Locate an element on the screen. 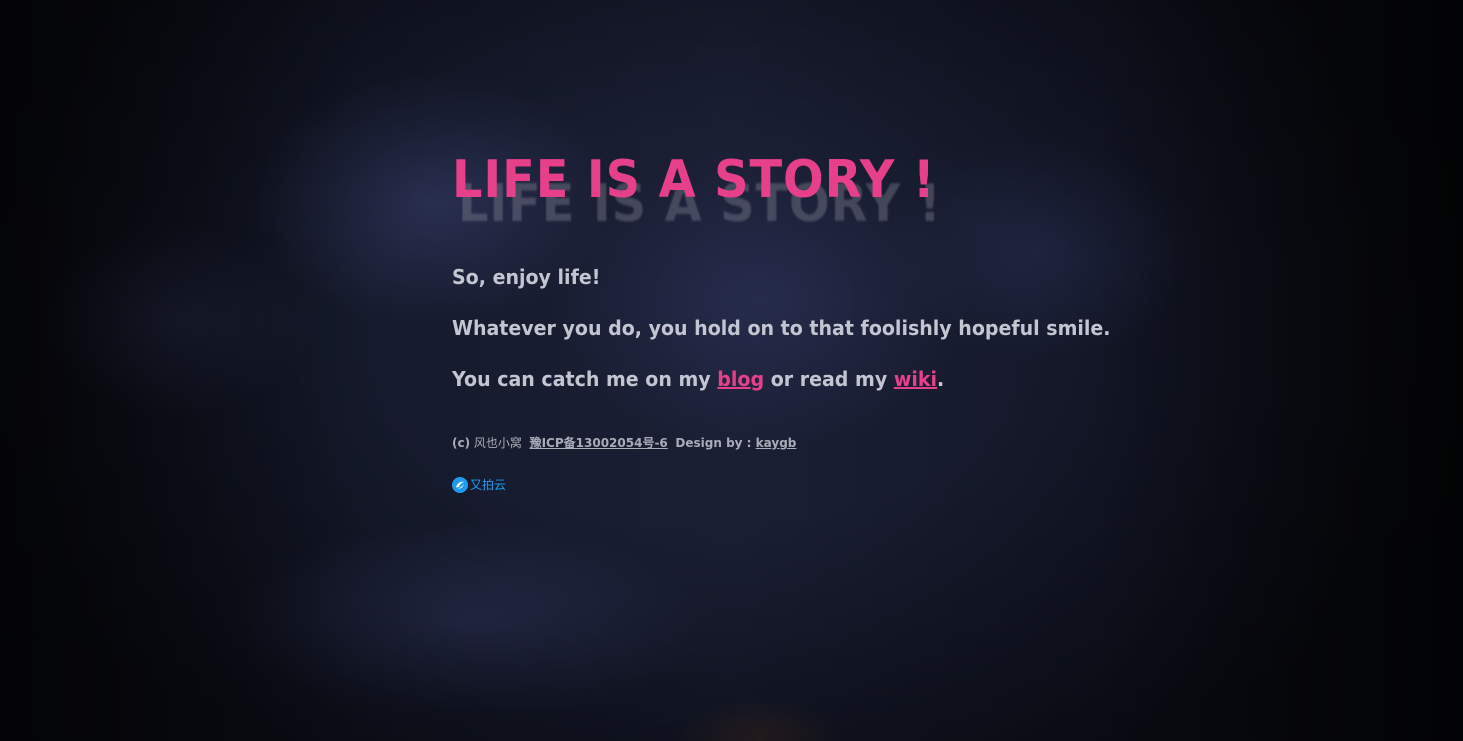 This screenshot has height=741, width=1463. blog-link: blog is located at coordinates (740, 379).